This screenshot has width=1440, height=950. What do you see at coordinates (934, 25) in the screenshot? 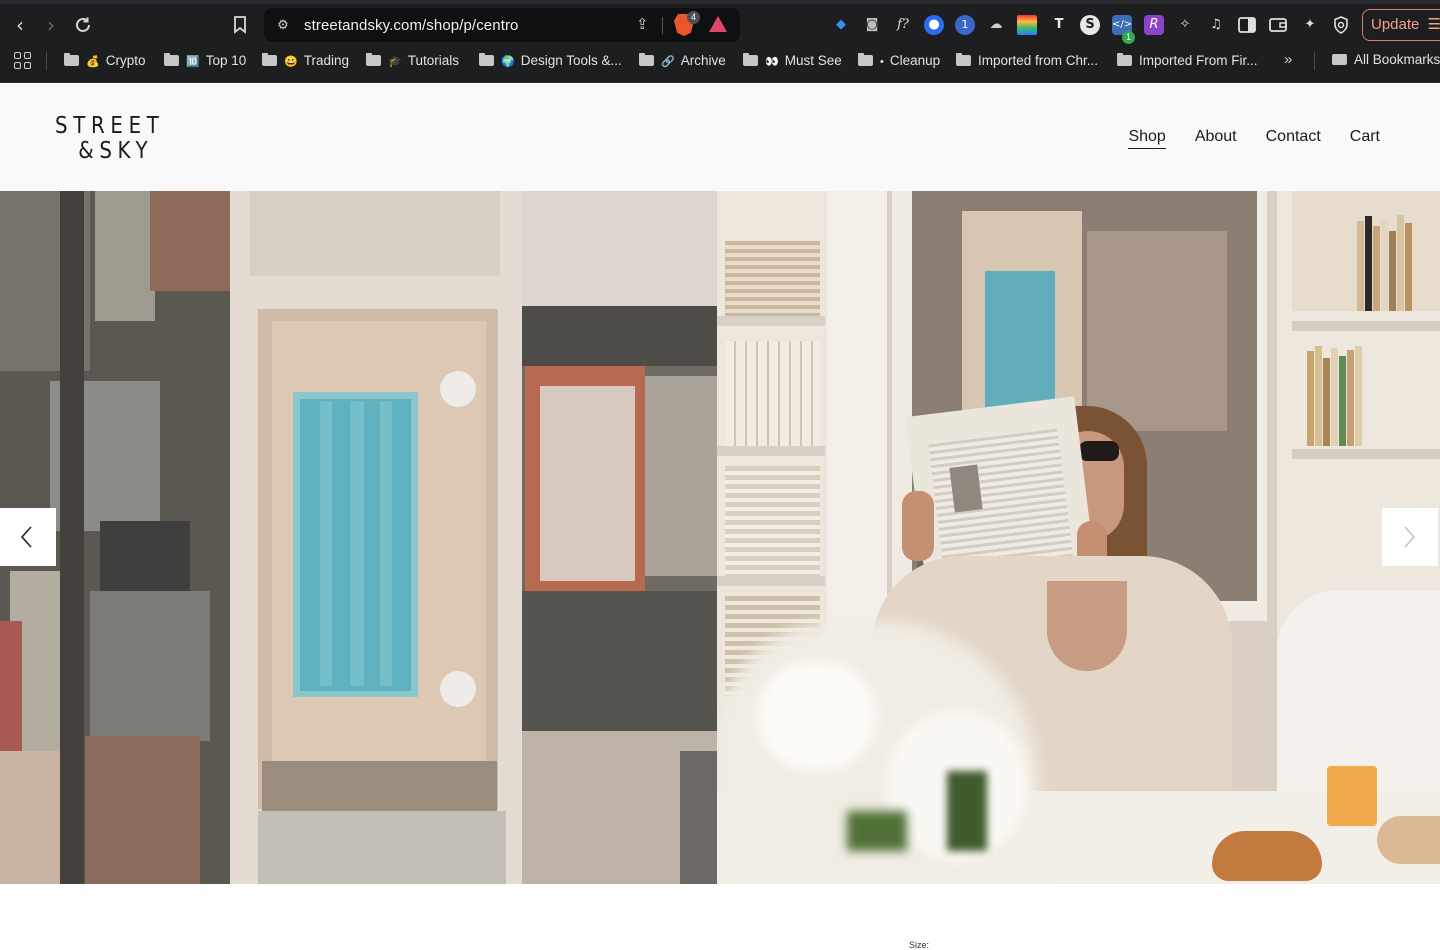
I see `circle-extension-icon: ●` at bounding box center [934, 25].